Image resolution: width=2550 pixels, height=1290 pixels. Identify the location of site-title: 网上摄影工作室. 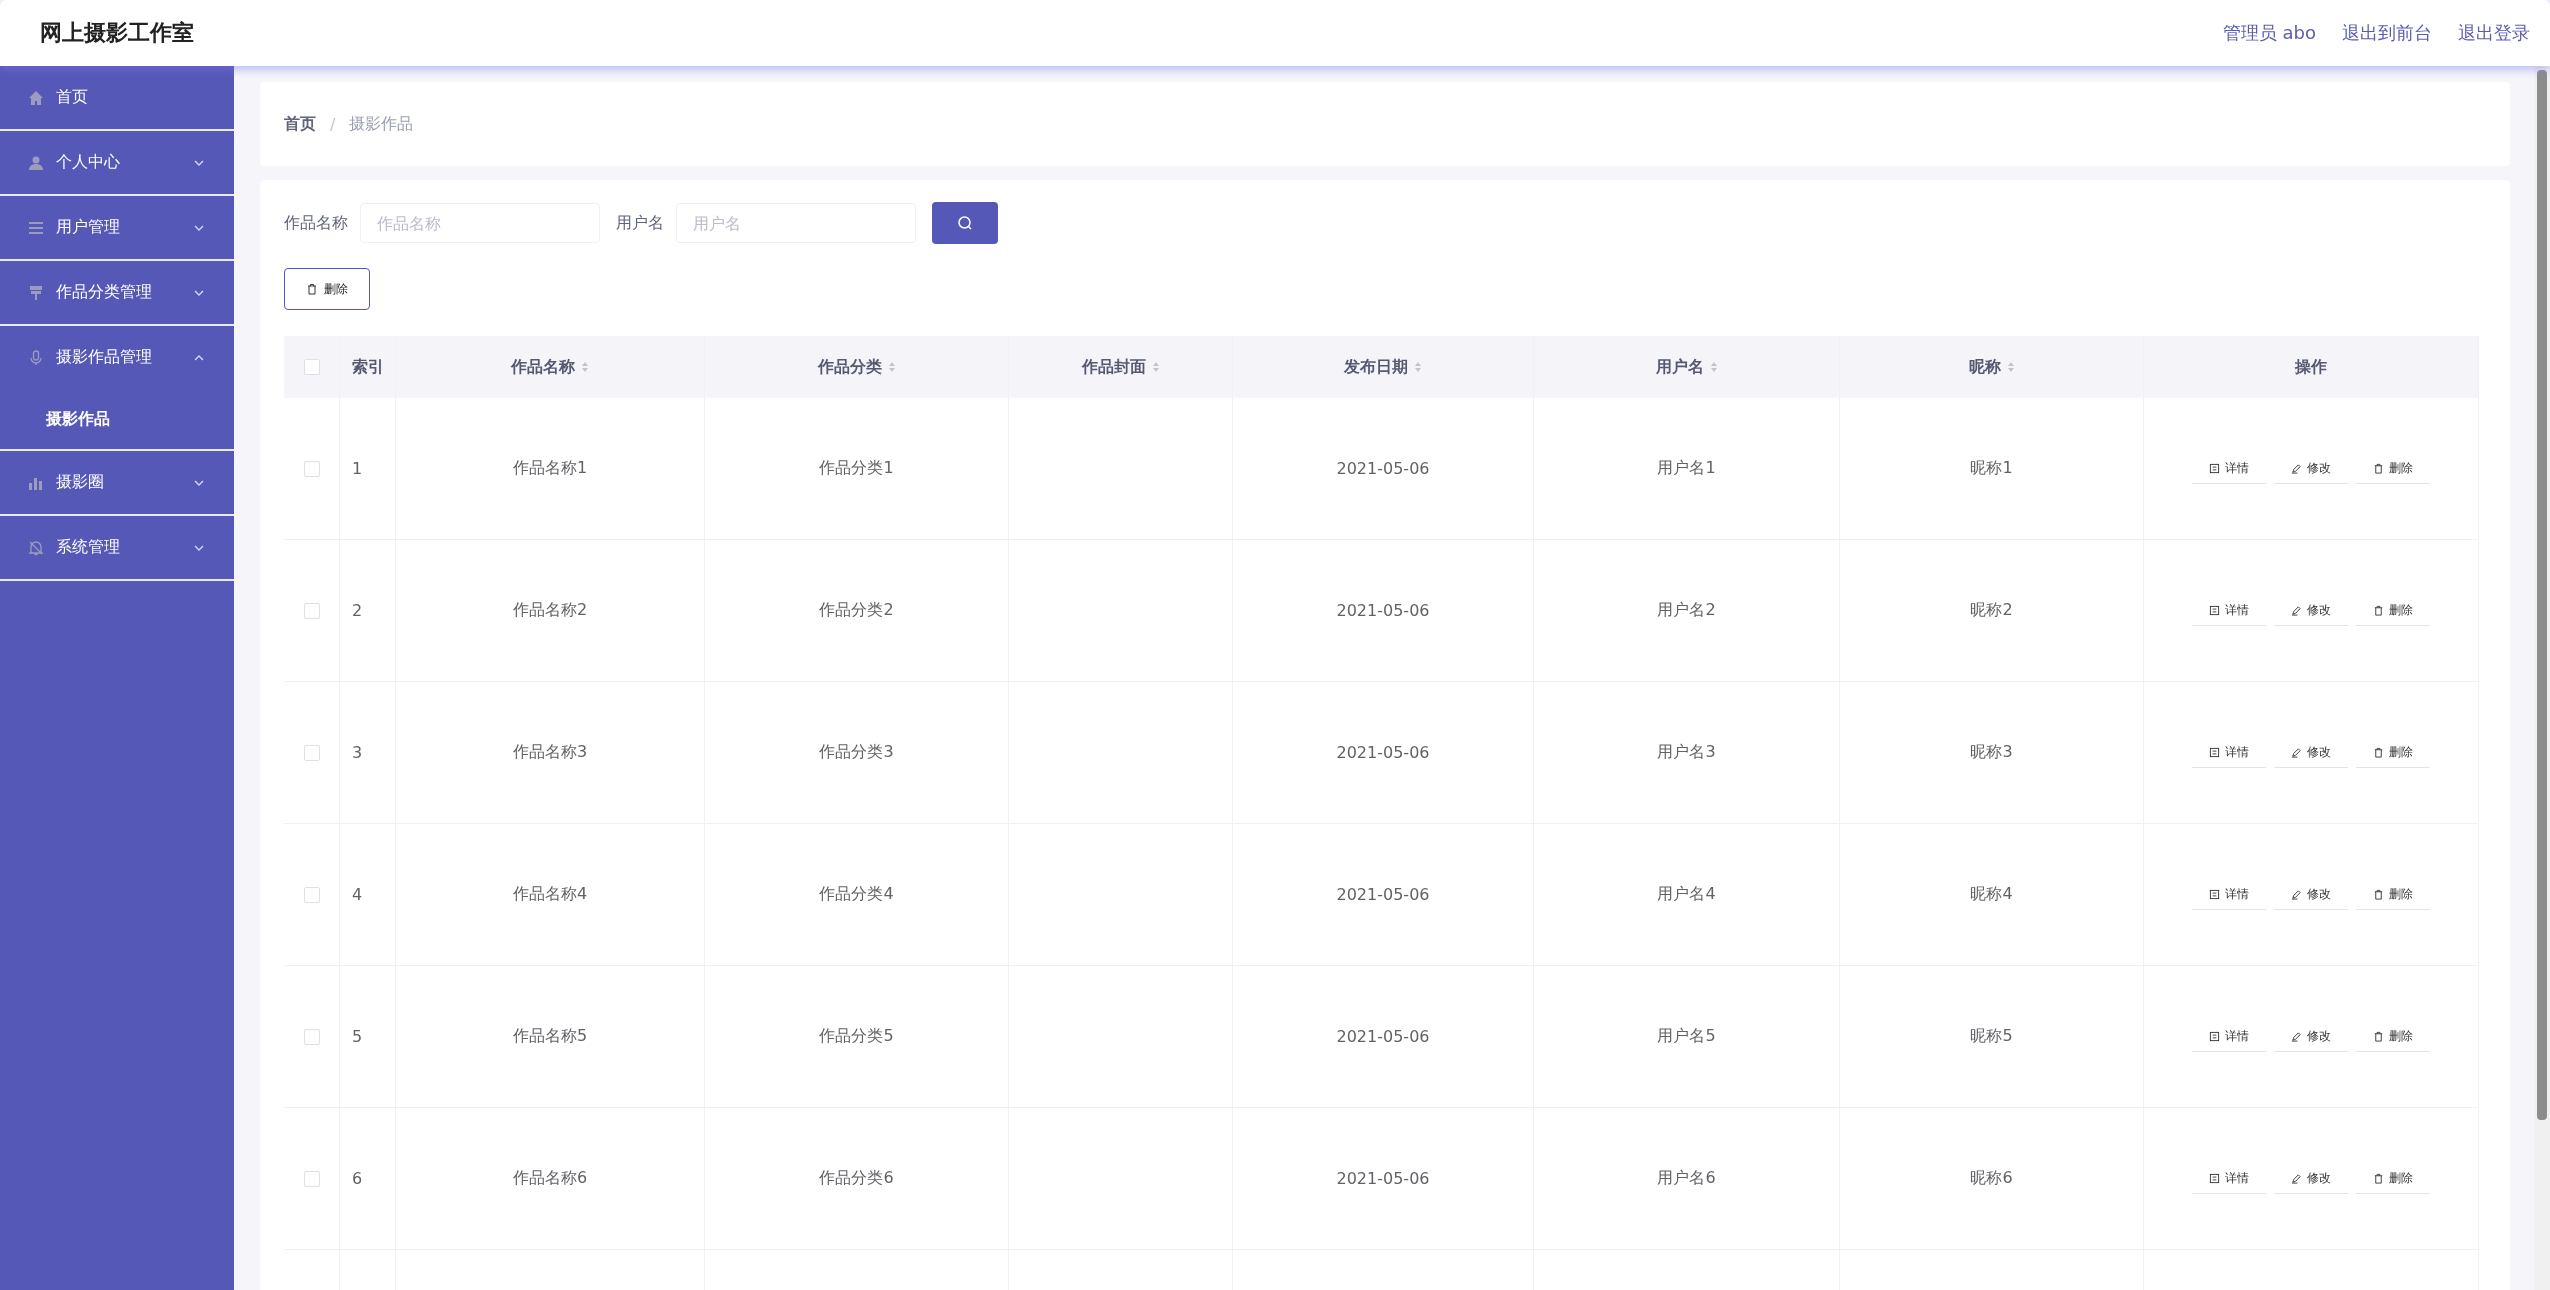
(117, 33).